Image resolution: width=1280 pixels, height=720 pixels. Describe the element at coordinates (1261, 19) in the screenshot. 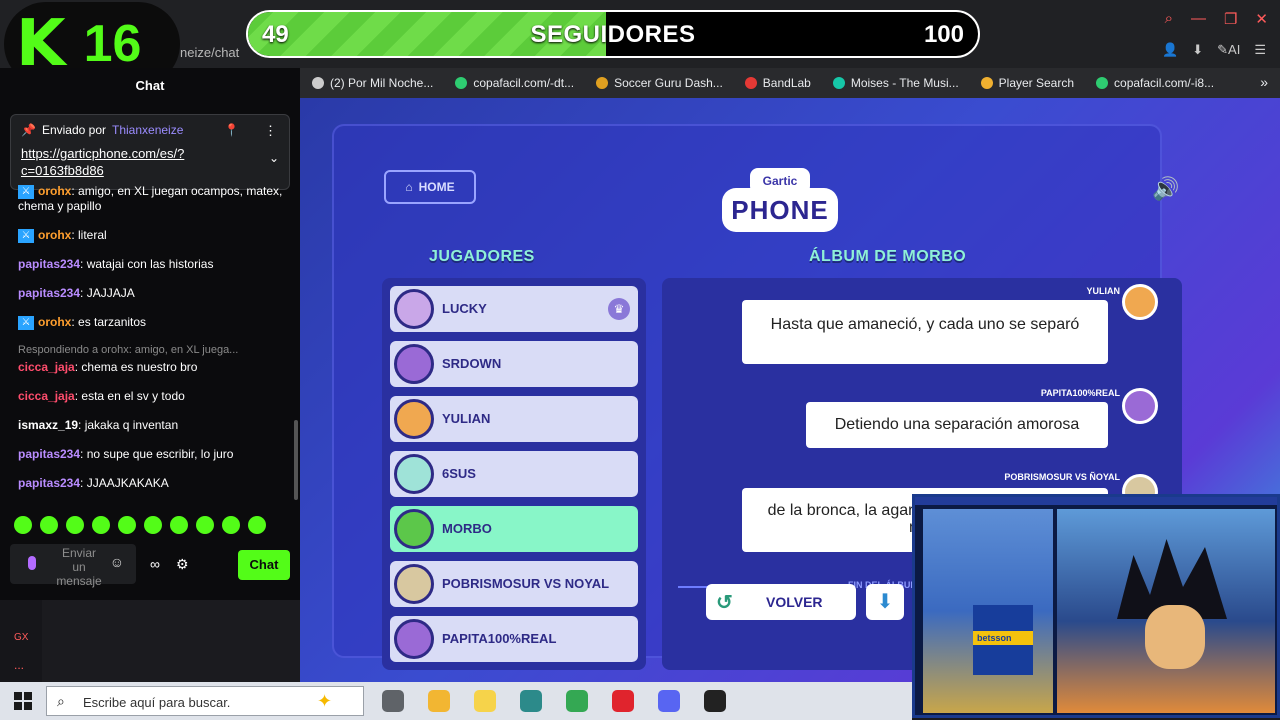

I see `close-button: ✕` at that location.